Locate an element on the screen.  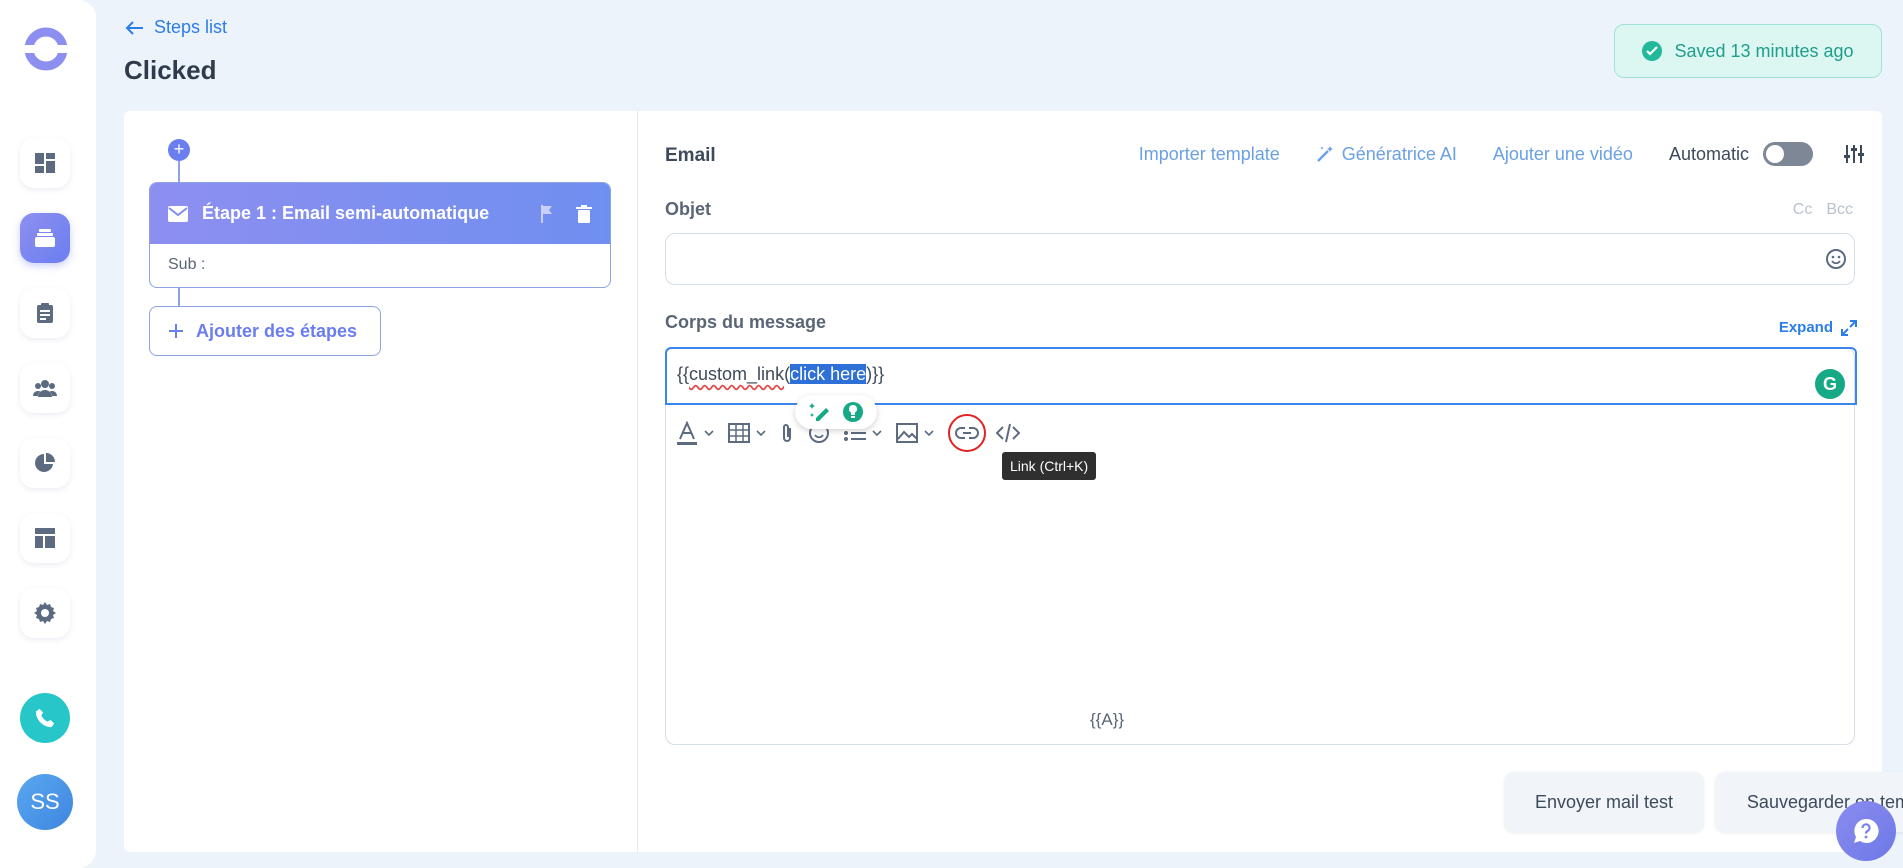
flag-icon is located at coordinates (547, 213).